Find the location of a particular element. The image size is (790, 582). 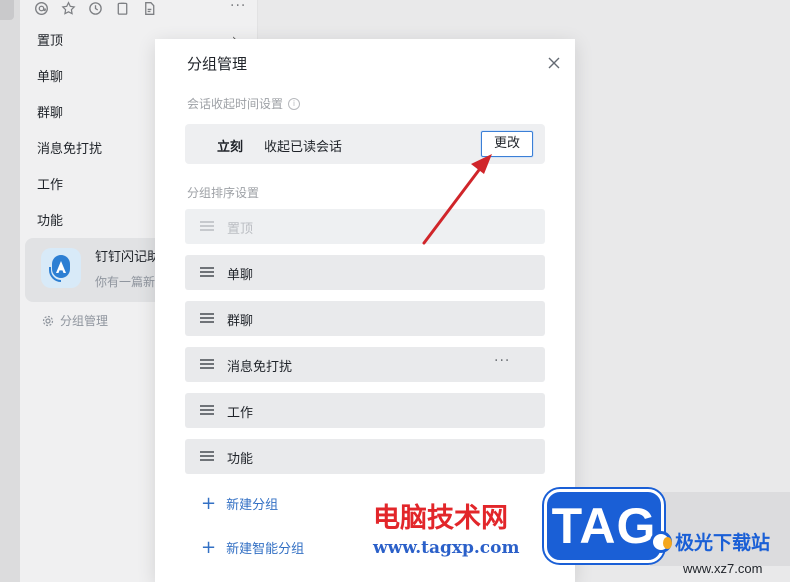

watermark-tag-logo: TAG is located at coordinates (604, 526).